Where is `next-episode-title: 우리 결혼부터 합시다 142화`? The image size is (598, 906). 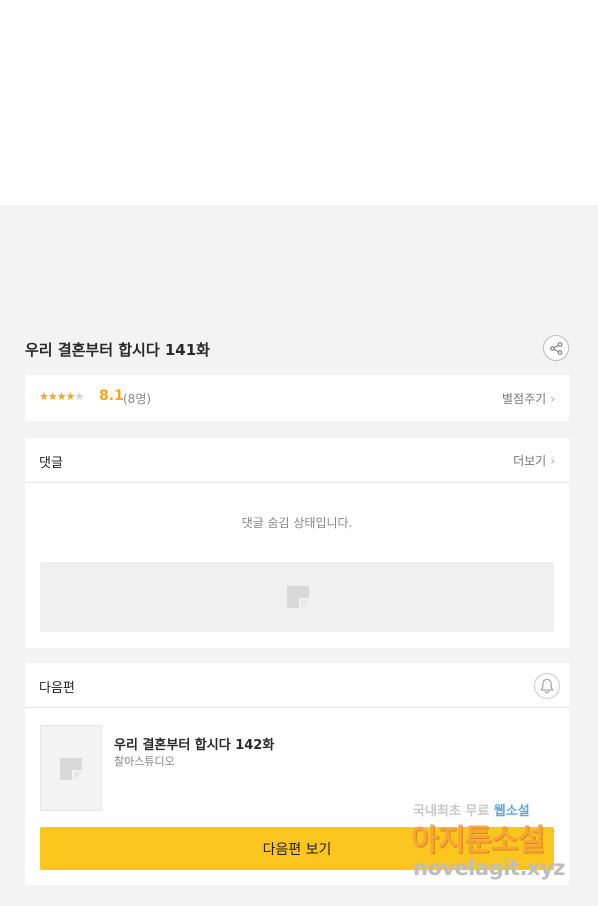 next-episode-title: 우리 결혼부터 합시다 142화 is located at coordinates (194, 743).